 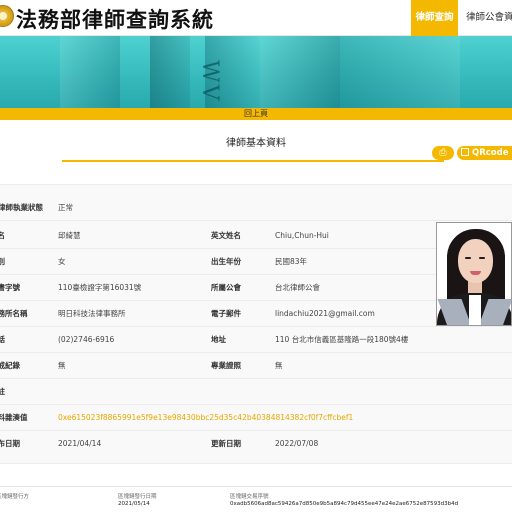 What do you see at coordinates (226, 443) in the screenshot?
I see `update-date-label: 更新日期` at bounding box center [226, 443].